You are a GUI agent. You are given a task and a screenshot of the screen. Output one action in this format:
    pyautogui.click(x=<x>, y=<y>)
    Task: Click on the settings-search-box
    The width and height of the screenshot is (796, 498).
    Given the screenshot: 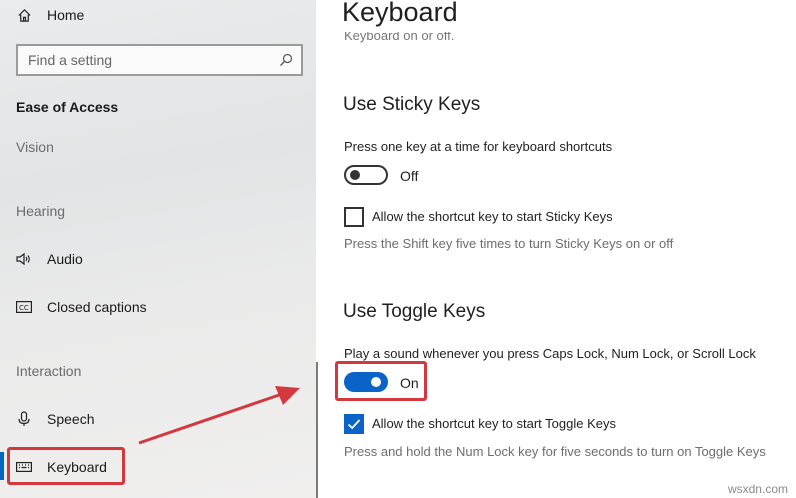 What is the action you would take?
    pyautogui.click(x=159, y=60)
    